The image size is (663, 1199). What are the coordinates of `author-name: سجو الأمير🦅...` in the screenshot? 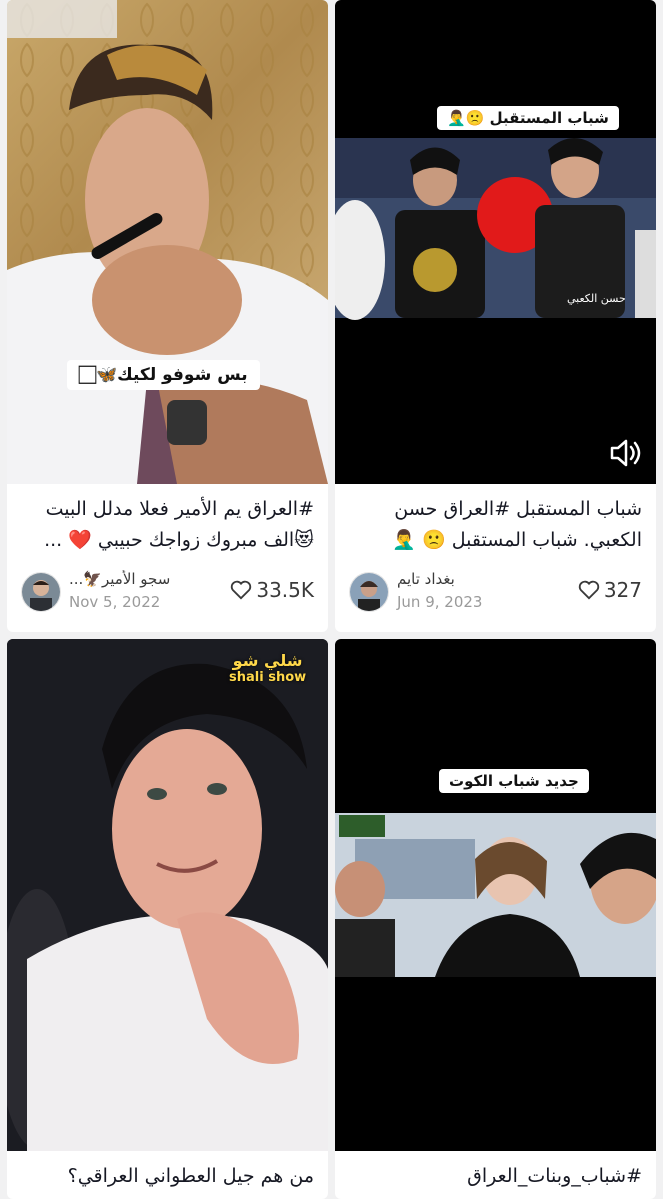 It's located at (144, 579).